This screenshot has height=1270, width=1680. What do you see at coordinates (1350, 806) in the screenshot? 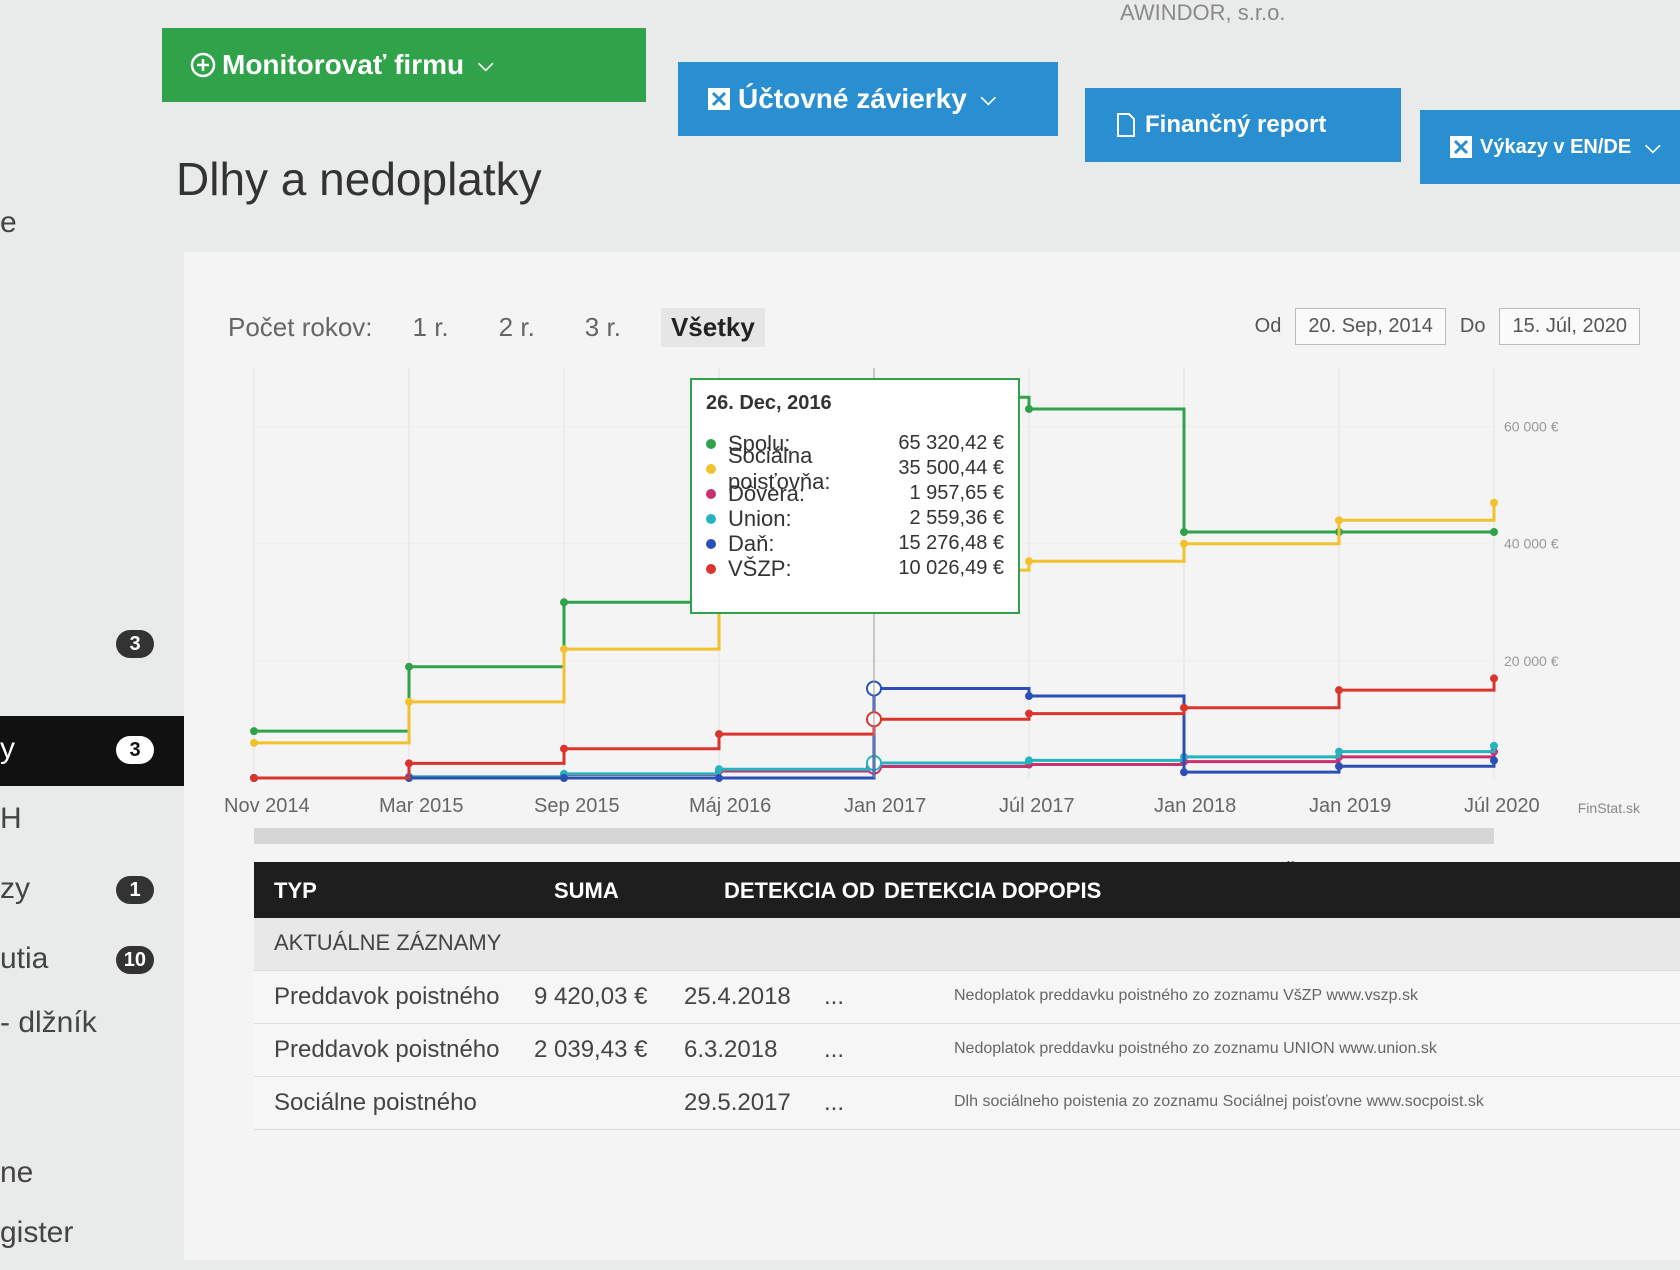
I see `x-tick-label: Jan 2019` at bounding box center [1350, 806].